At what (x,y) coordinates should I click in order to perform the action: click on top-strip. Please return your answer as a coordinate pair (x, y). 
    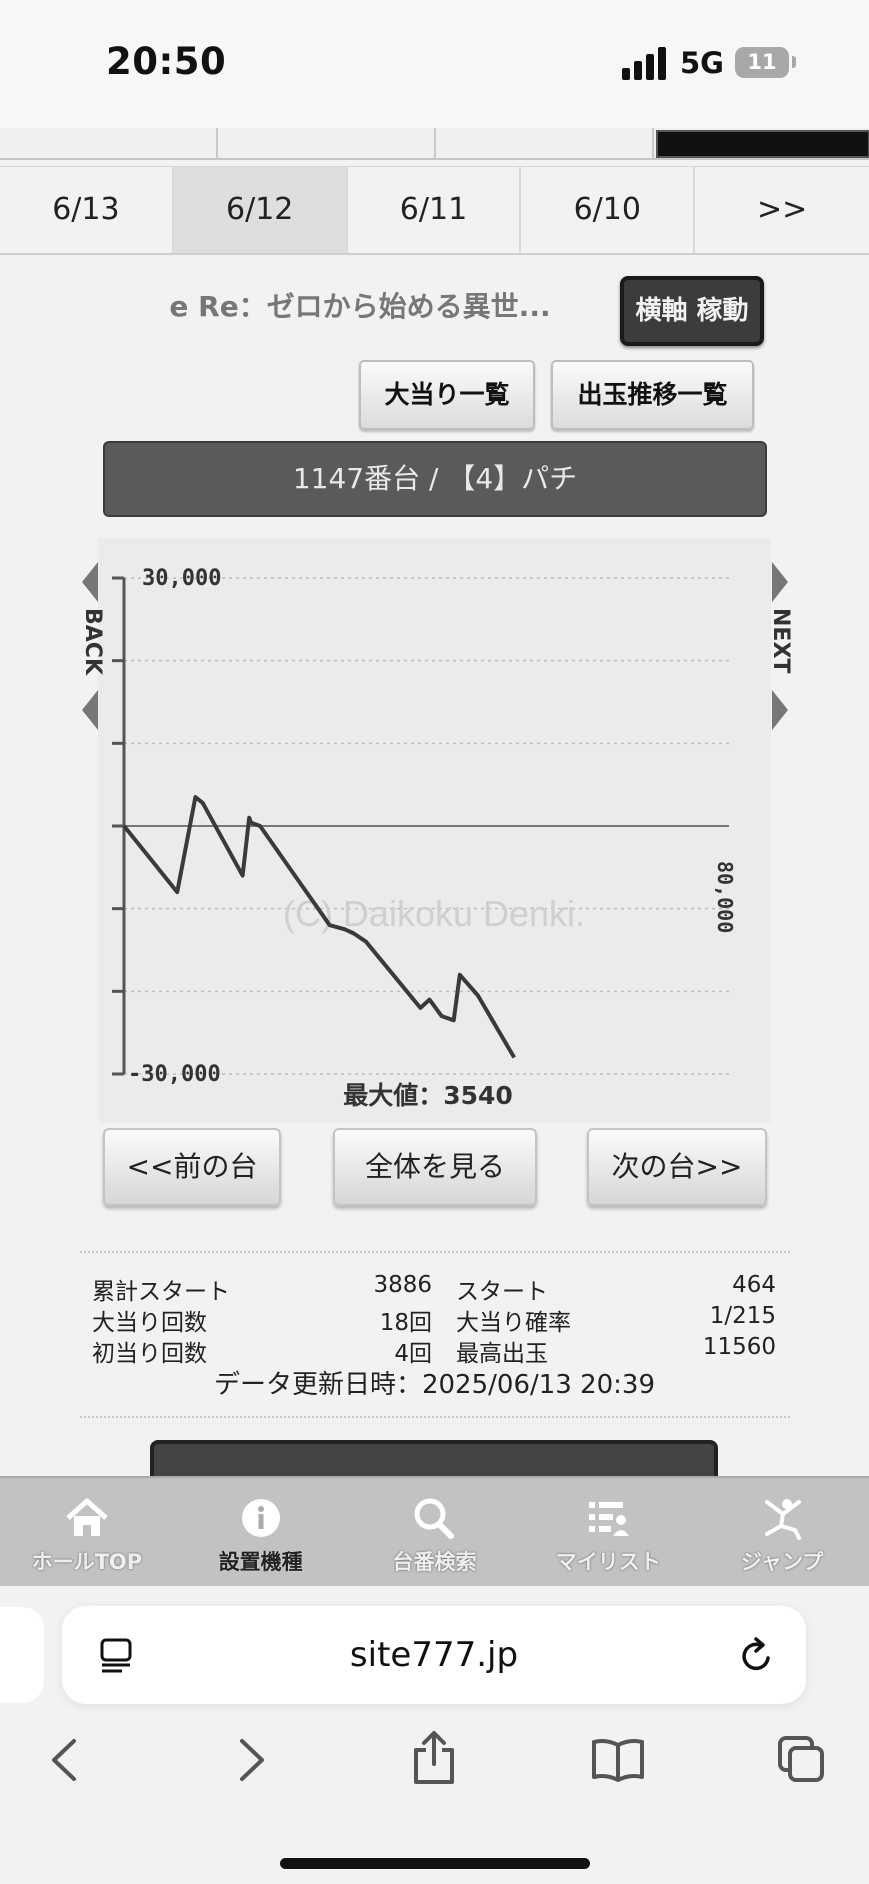
    Looking at the image, I should click on (434, 144).